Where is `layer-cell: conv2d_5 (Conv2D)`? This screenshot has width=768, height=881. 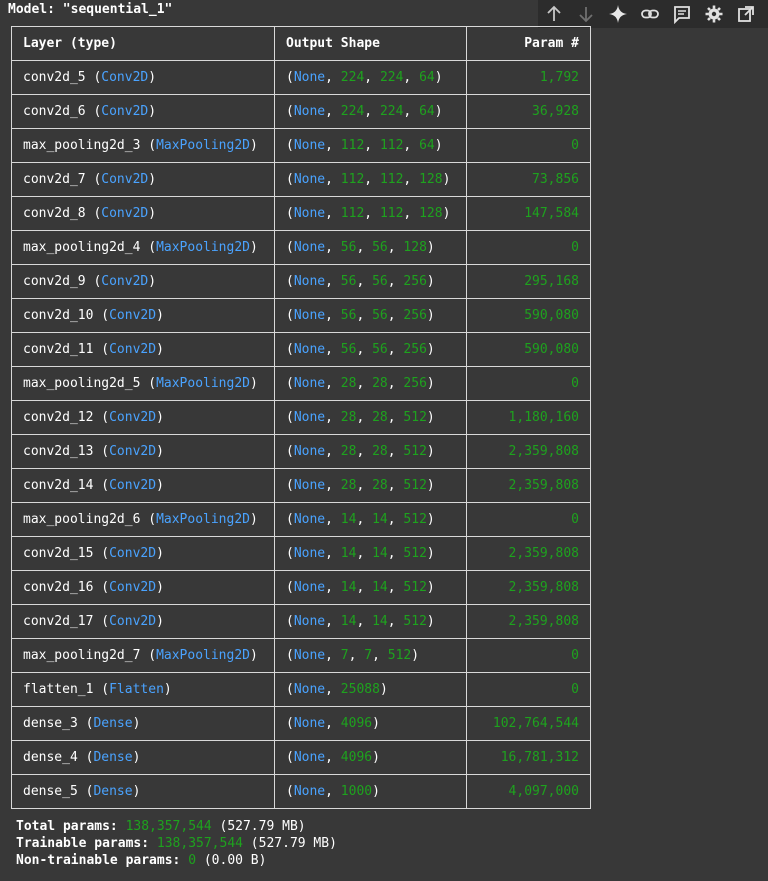
layer-cell: conv2d_5 (Conv2D) is located at coordinates (143, 77).